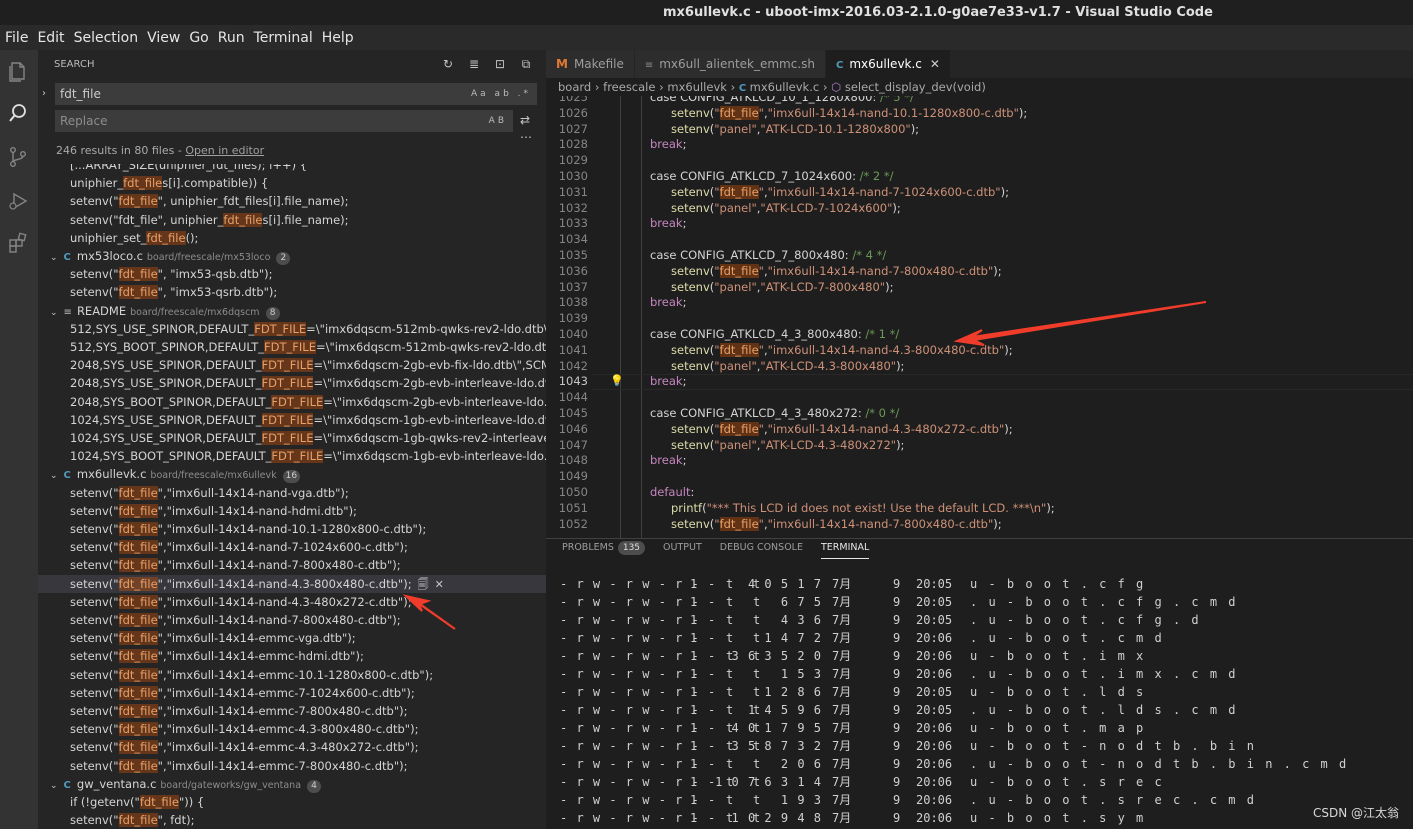 This screenshot has height=829, width=1413. What do you see at coordinates (198, 38) in the screenshot?
I see `menu-go: Go` at bounding box center [198, 38].